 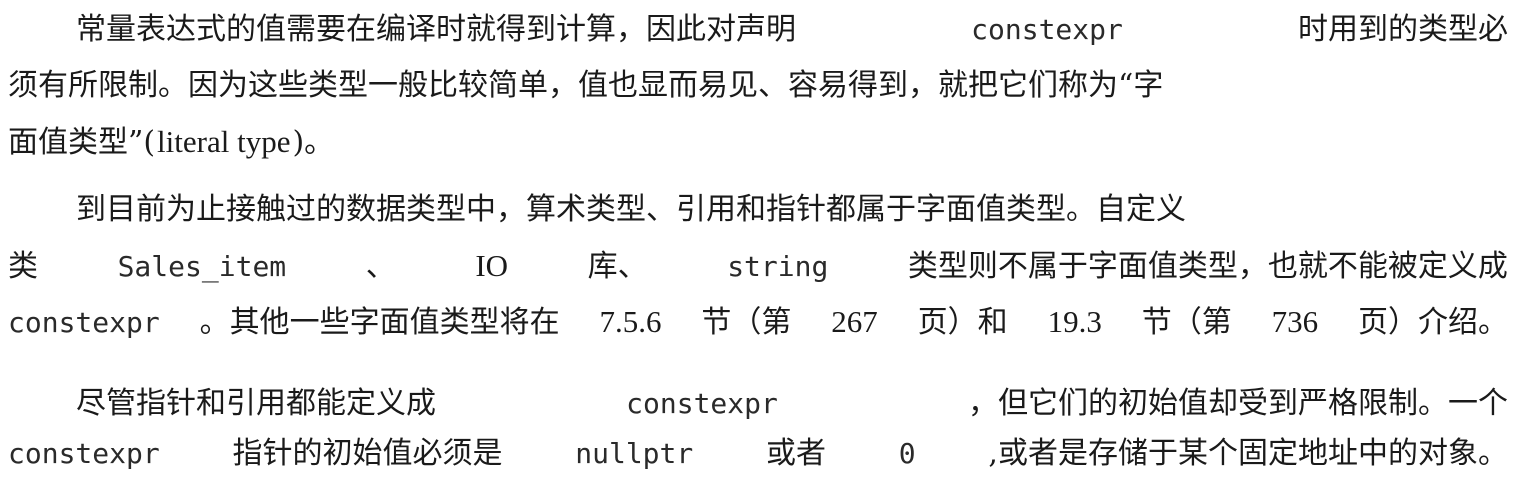 What do you see at coordinates (1238, 403) in the screenshot?
I see `text-segment: ，但它们的初始值却受到严格限制。一个` at bounding box center [1238, 403].